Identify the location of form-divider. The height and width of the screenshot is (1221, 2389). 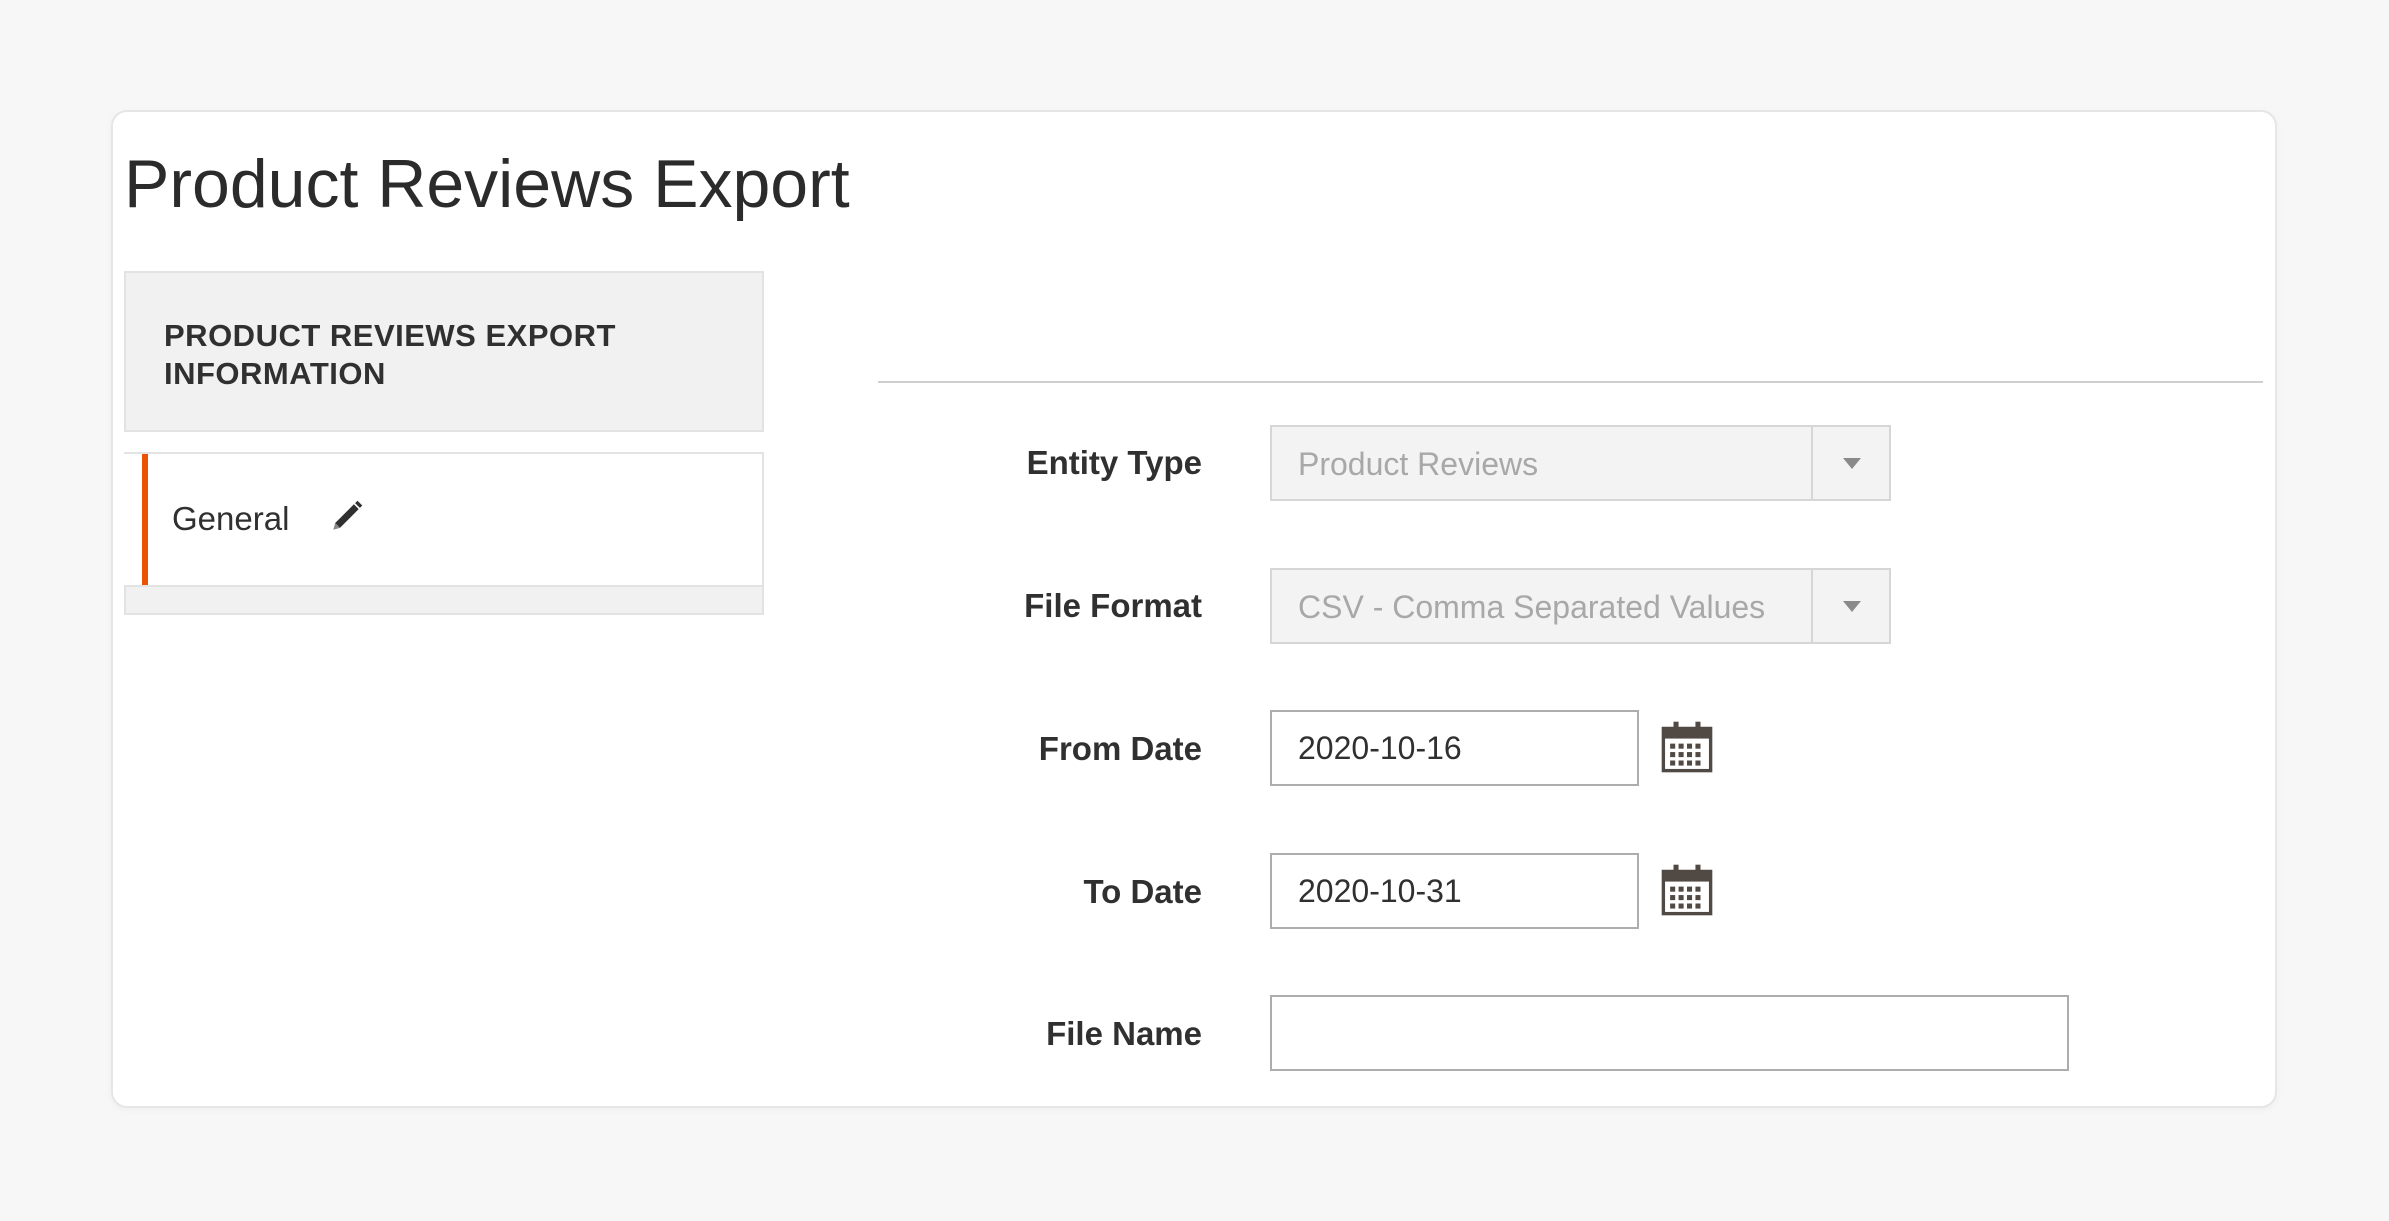
(1570, 382).